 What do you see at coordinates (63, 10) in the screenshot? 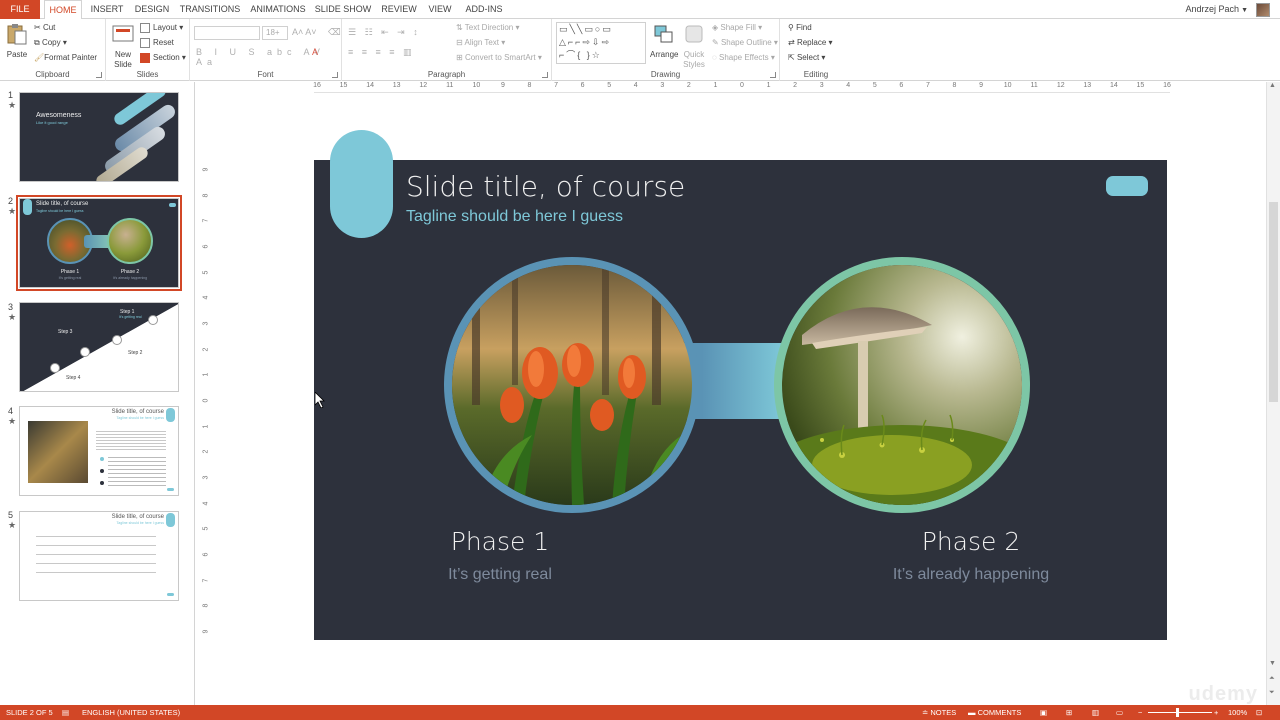
I see `tab-home: HOME` at bounding box center [63, 10].